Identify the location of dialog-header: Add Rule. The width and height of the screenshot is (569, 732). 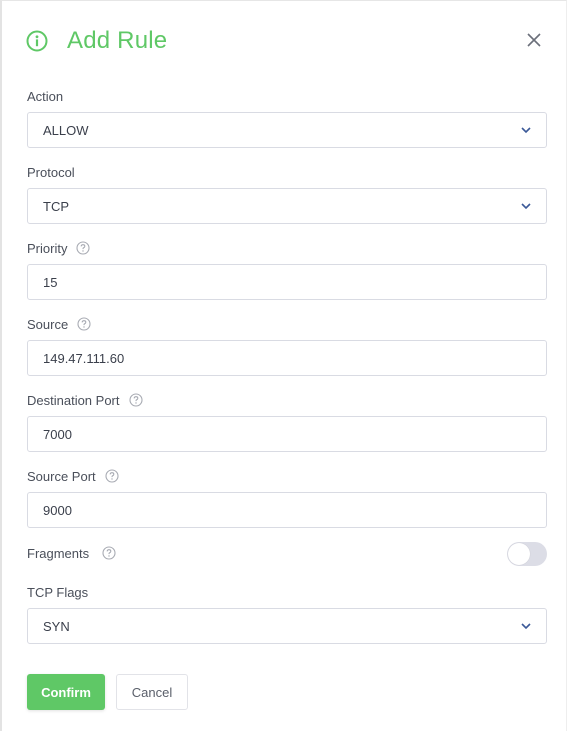
(96, 41).